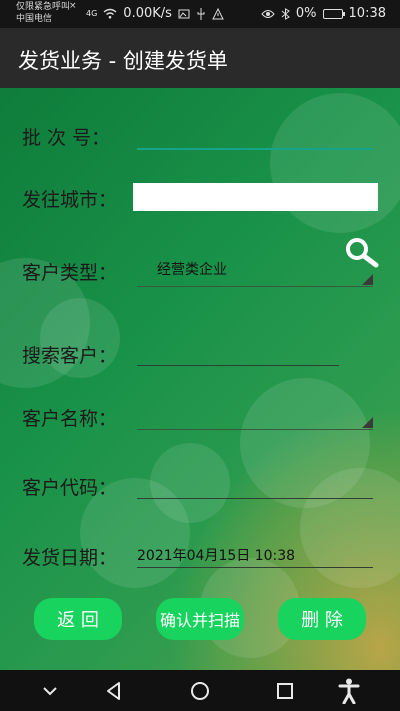  I want to click on back-button: 返 回, so click(78, 619).